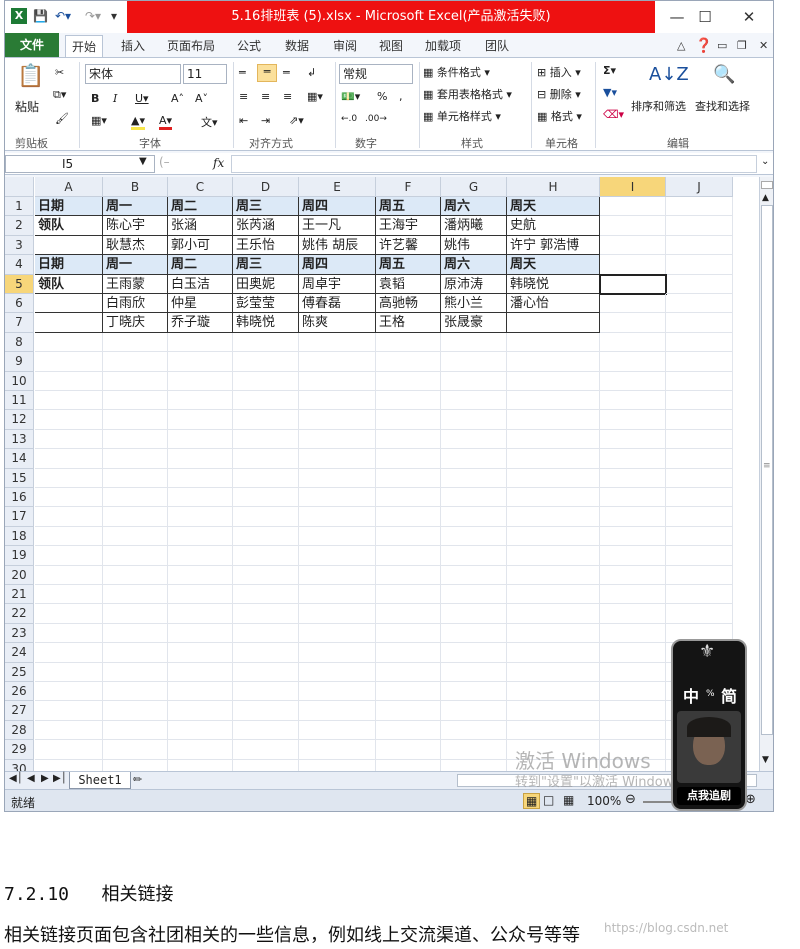 Image resolution: width=800 pixels, height=949 pixels. I want to click on cell-c20, so click(200, 575).